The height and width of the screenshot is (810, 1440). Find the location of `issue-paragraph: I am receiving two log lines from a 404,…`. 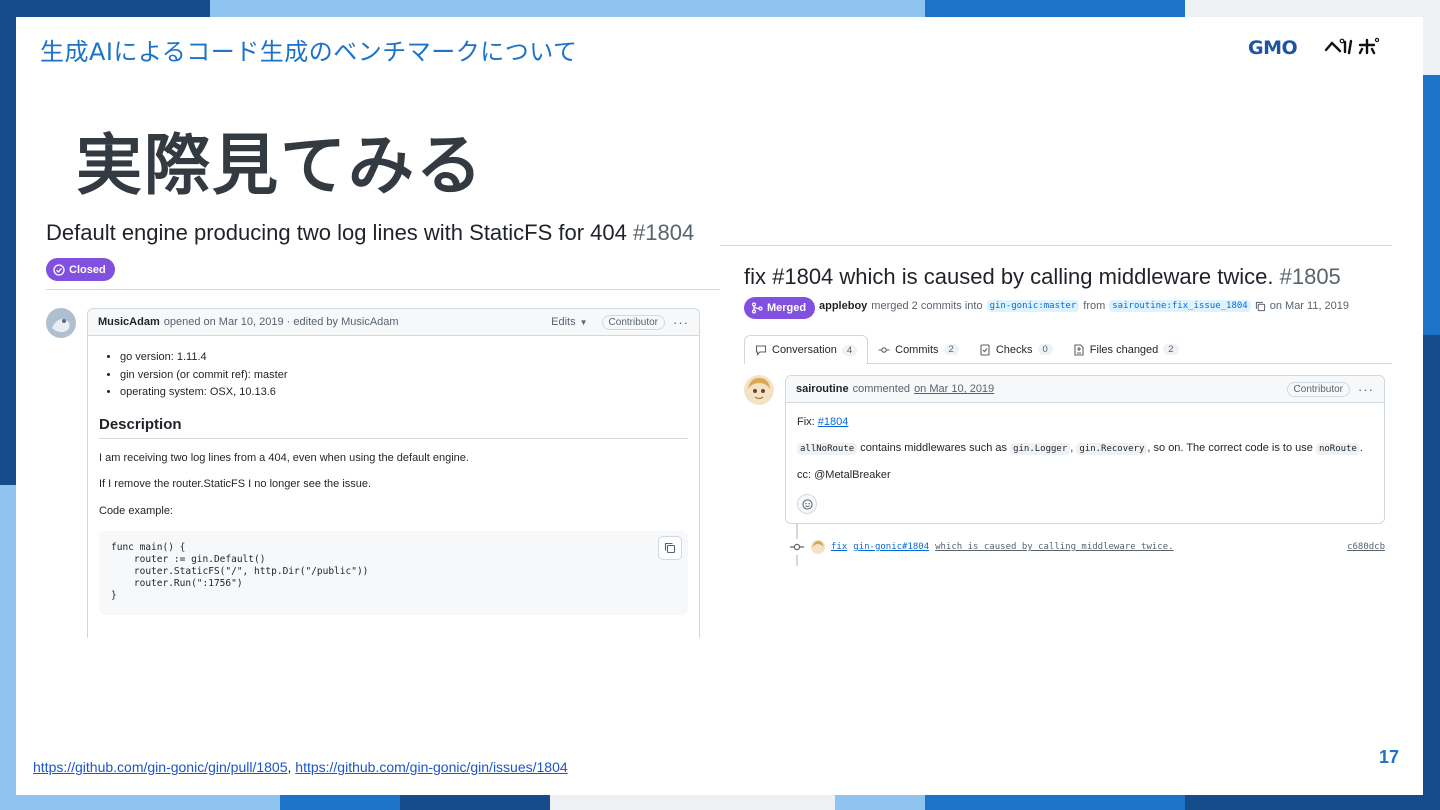

issue-paragraph: I am receiving two log lines from a 404,… is located at coordinates (284, 458).